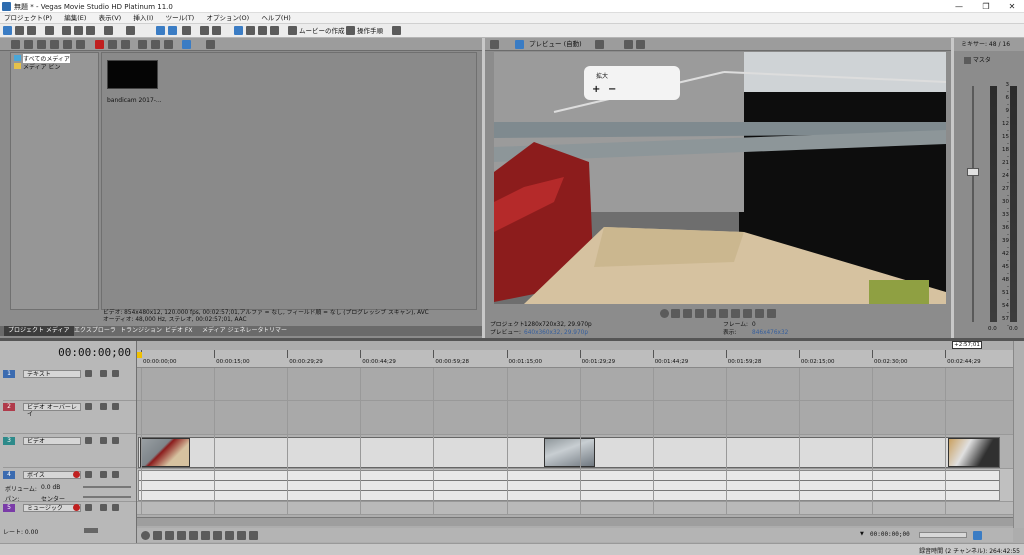  Describe the element at coordinates (155, 44) in the screenshot. I see `stop-icon` at that location.